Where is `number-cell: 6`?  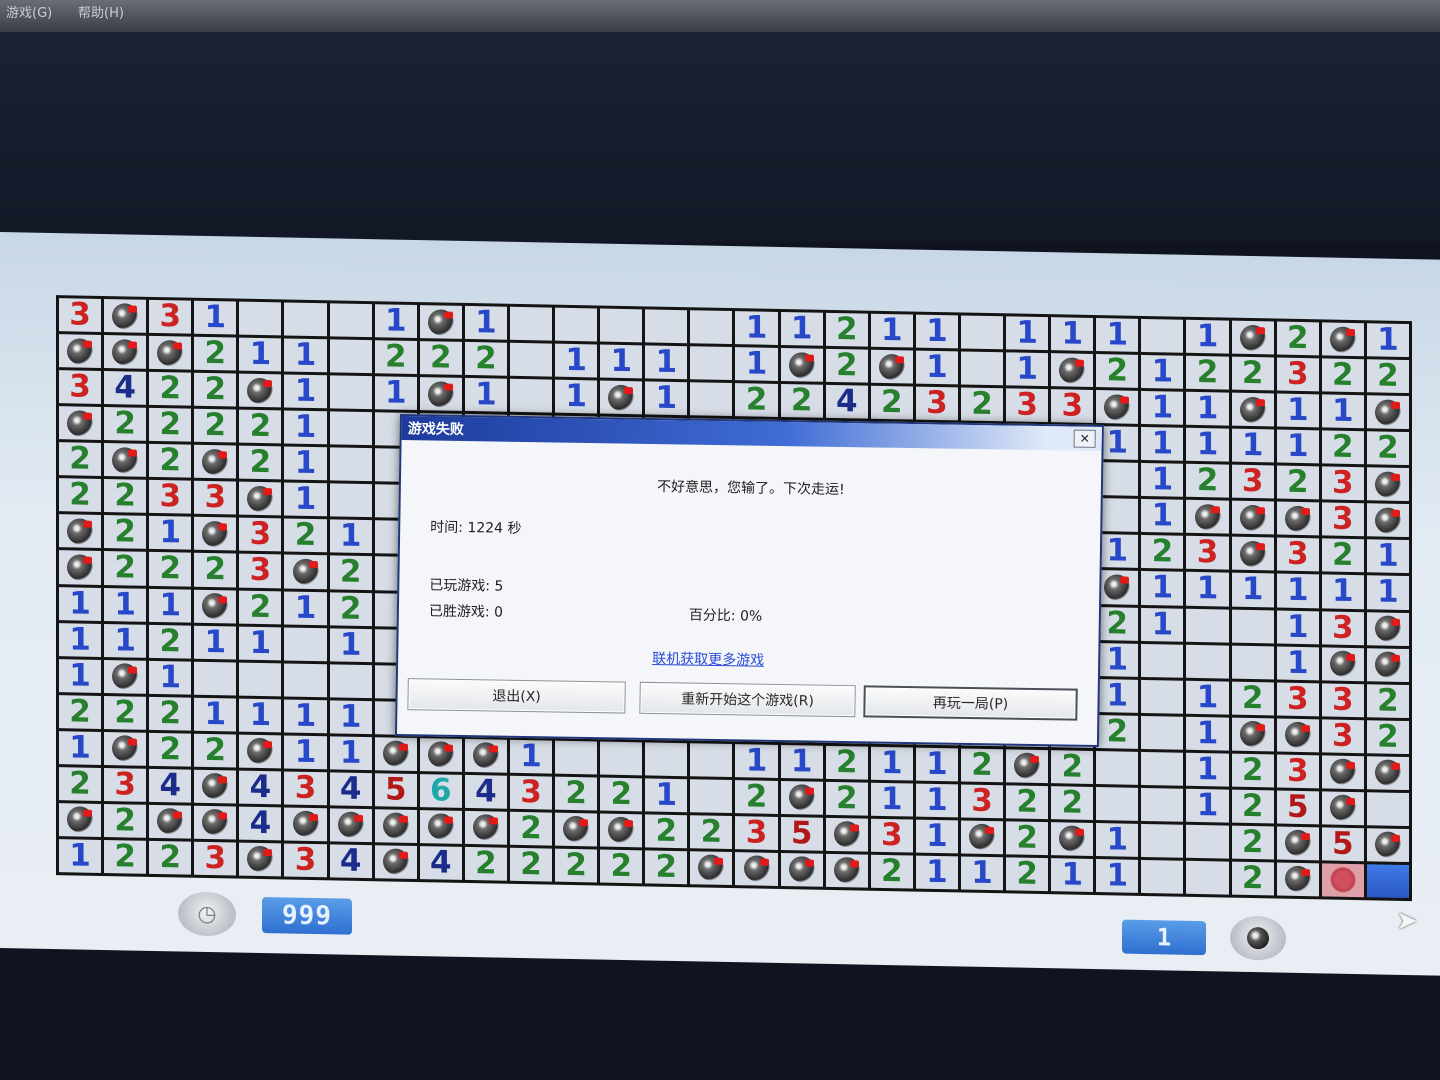 number-cell: 6 is located at coordinates (440, 790).